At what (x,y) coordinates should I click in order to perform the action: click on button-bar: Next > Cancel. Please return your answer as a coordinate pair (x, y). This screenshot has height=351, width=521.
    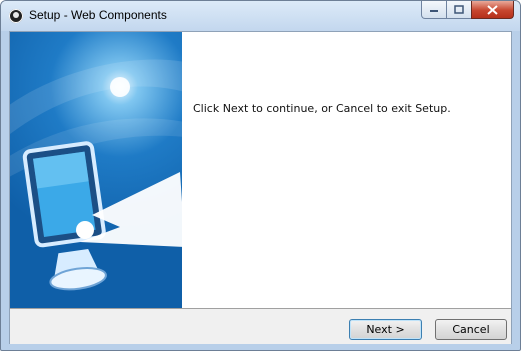
    Looking at the image, I should click on (260, 326).